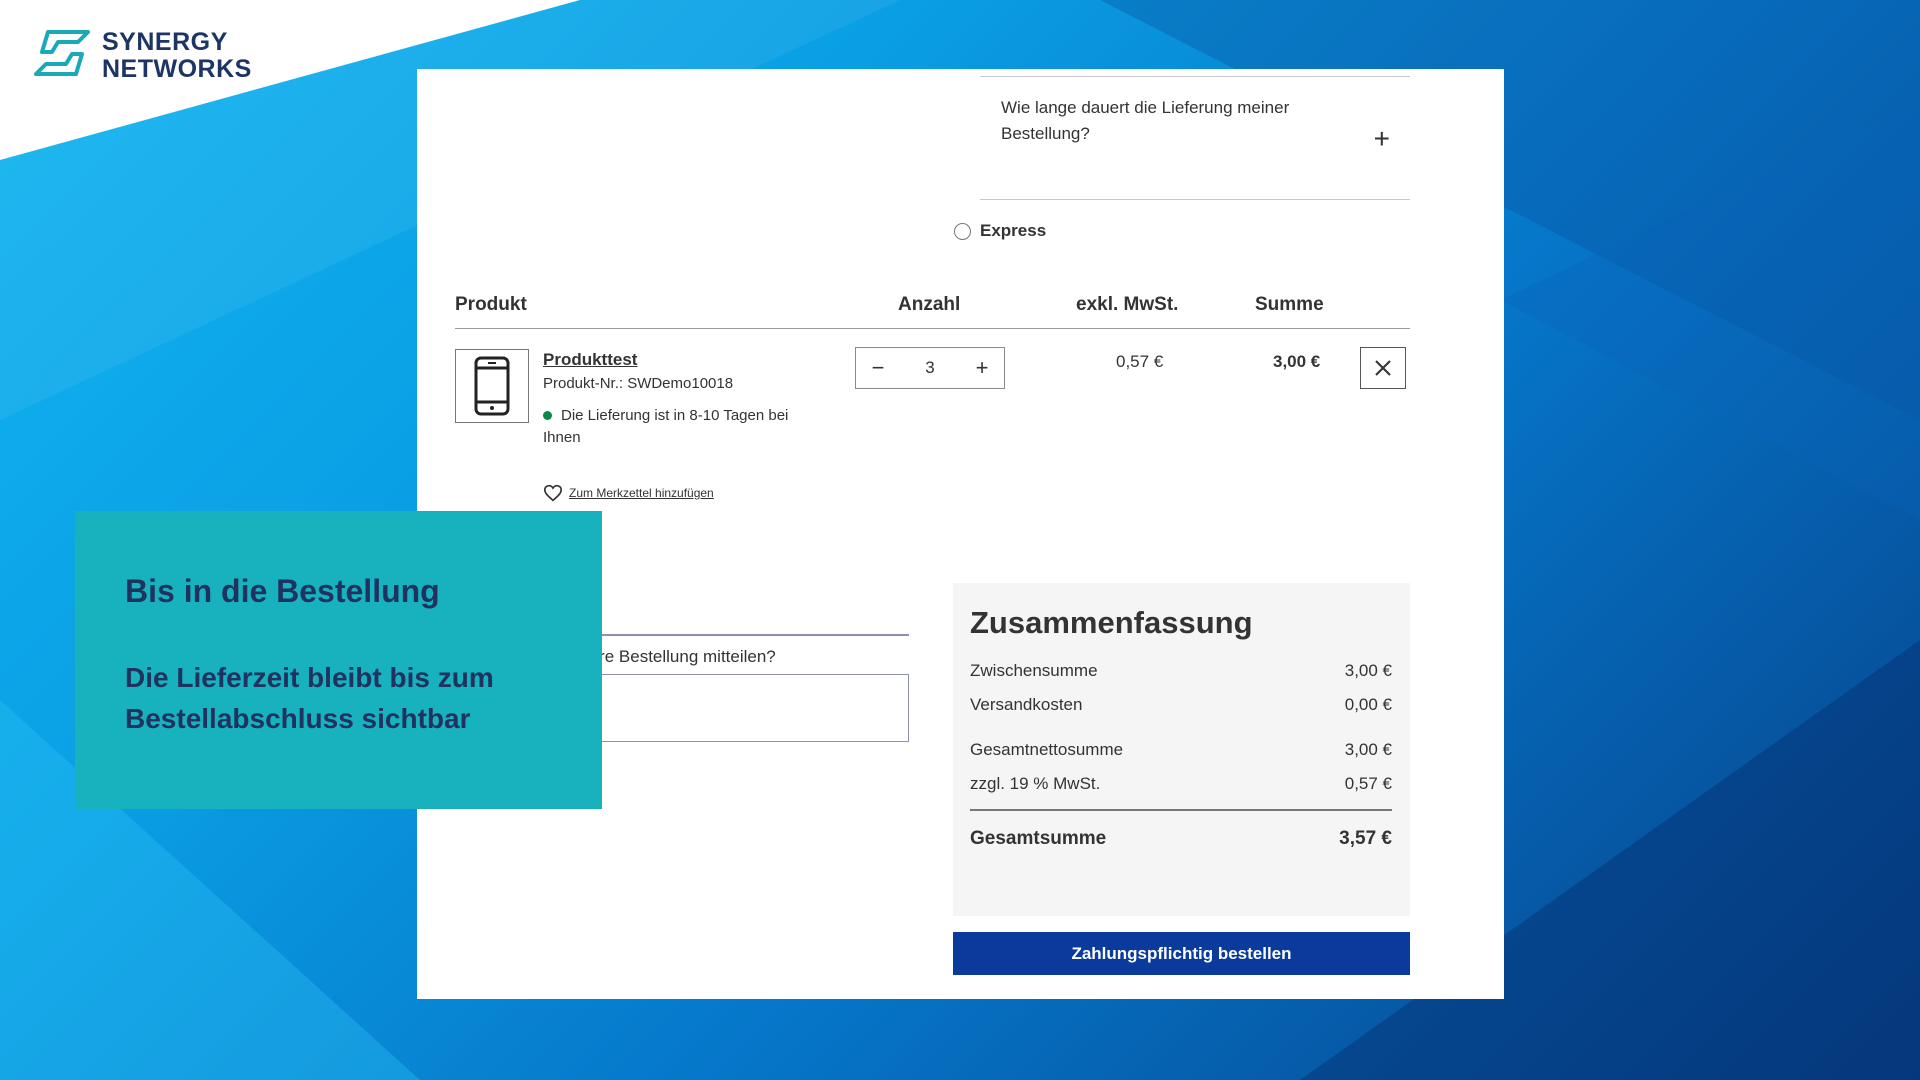 The image size is (1920, 1080). What do you see at coordinates (1368, 783) in the screenshot?
I see `tax-value: 0,57 €` at bounding box center [1368, 783].